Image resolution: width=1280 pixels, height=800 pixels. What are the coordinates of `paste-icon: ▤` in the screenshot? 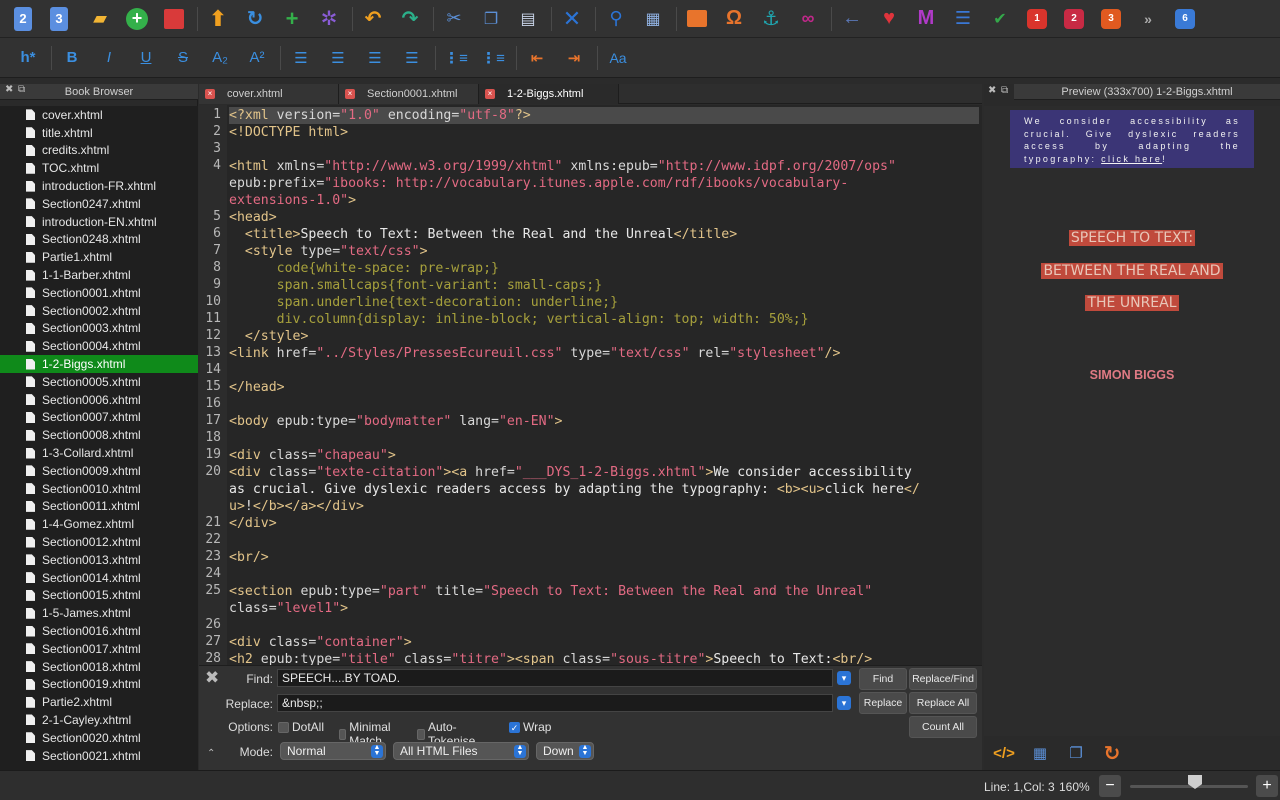 It's located at (528, 19).